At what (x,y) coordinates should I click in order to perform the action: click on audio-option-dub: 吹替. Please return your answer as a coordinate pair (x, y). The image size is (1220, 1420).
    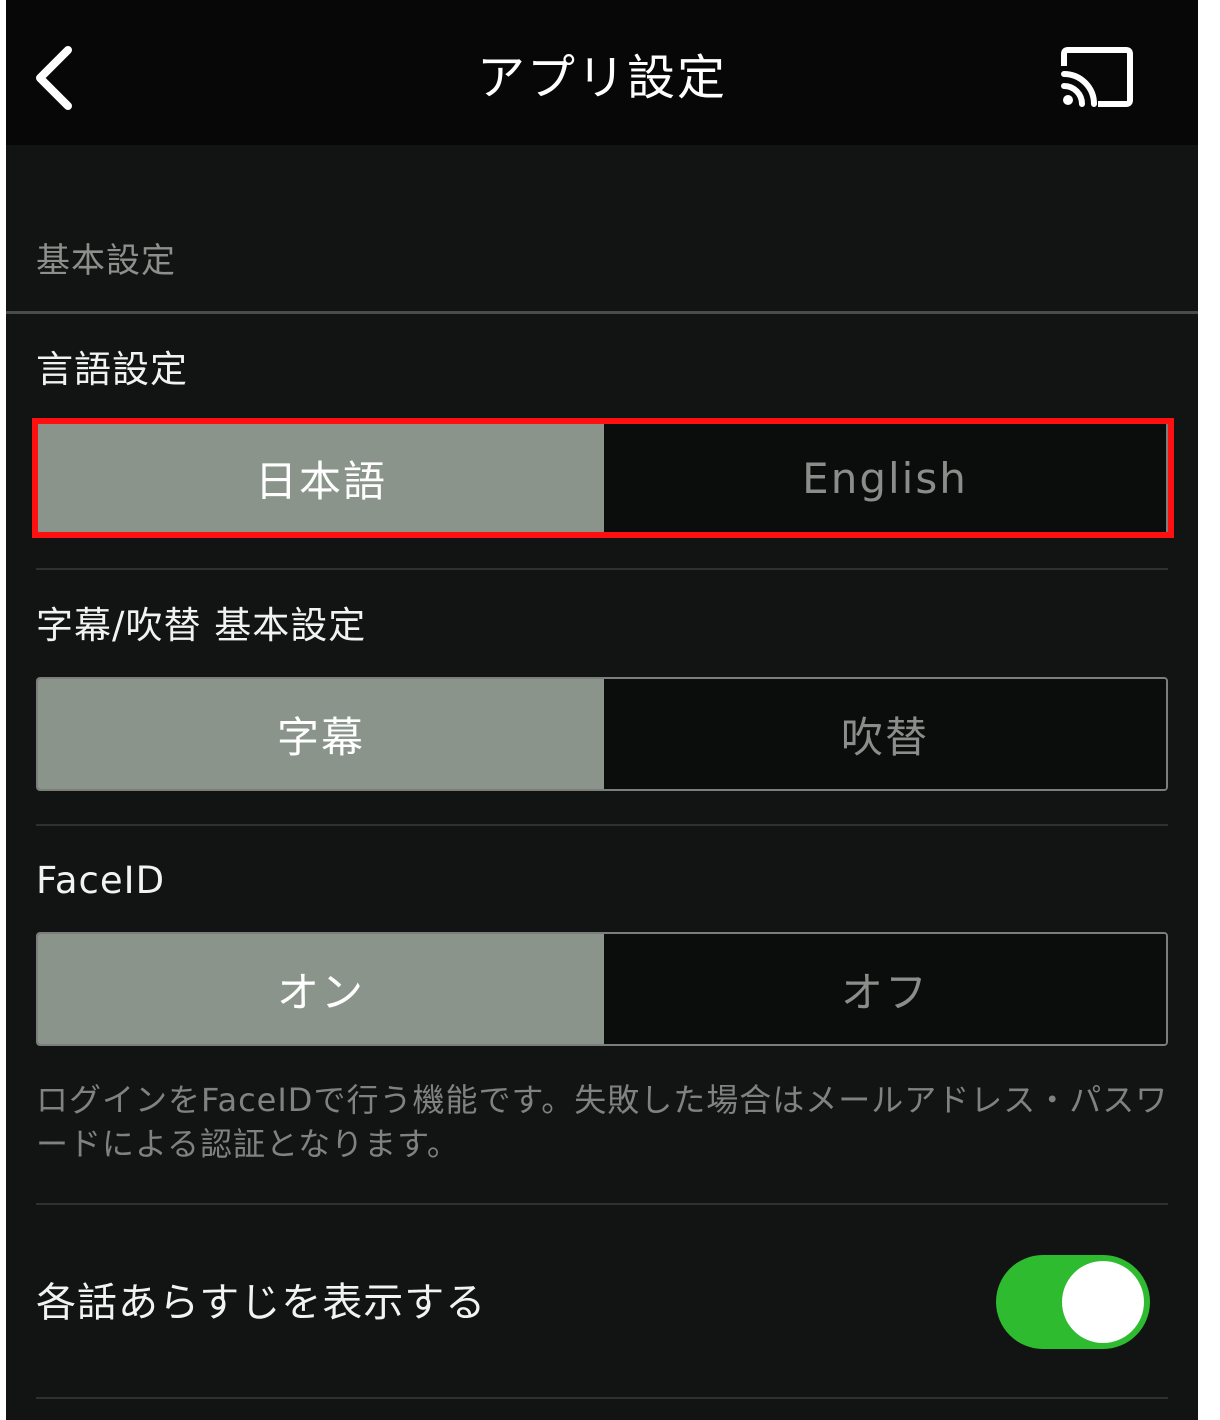
    Looking at the image, I should click on (885, 734).